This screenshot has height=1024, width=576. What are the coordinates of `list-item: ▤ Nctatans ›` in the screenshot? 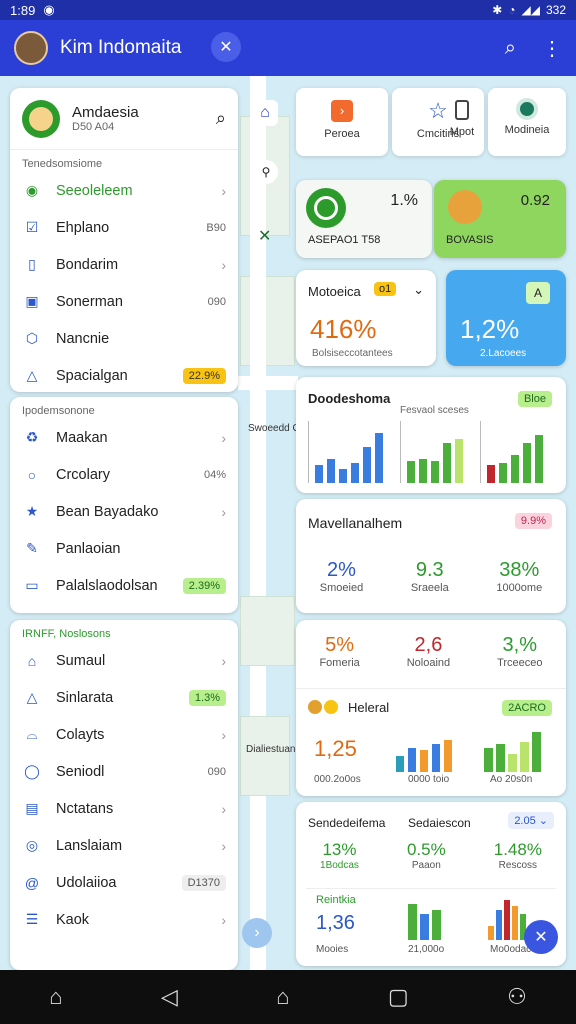 It's located at (124, 808).